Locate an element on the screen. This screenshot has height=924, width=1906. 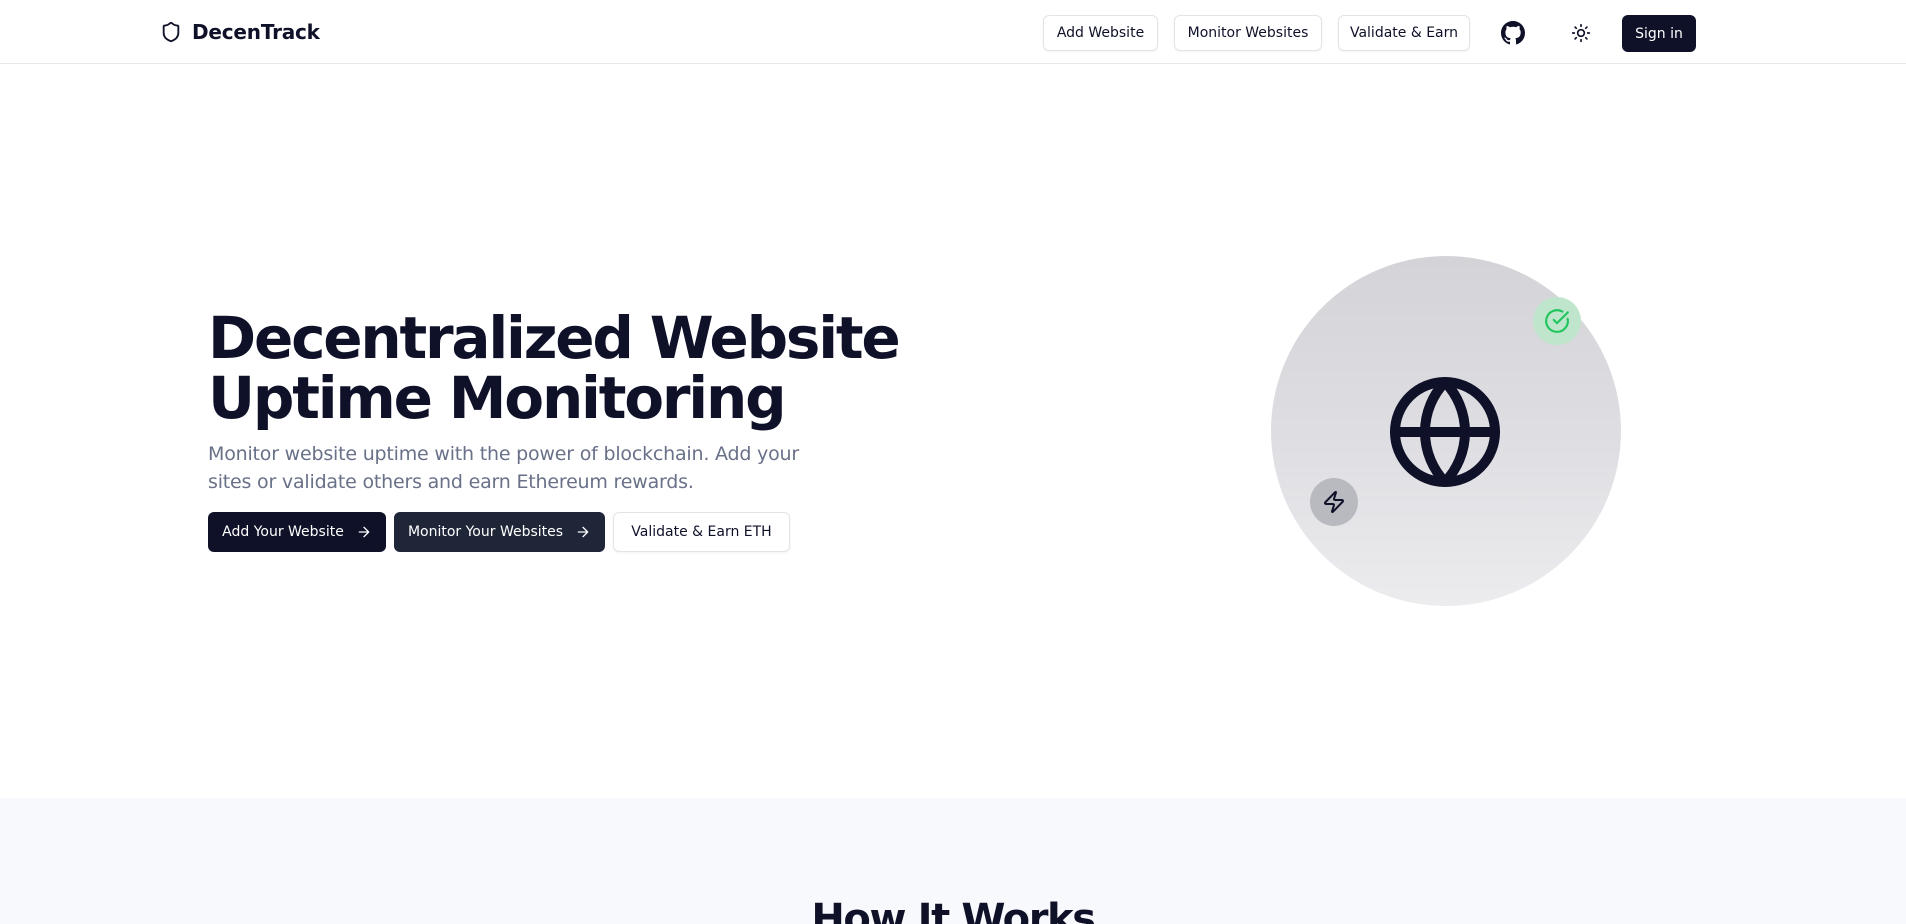
shield-icon is located at coordinates (171, 32).